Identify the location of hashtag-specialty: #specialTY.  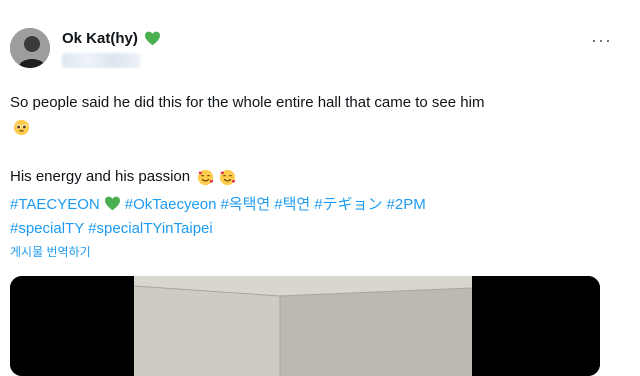
(47, 228).